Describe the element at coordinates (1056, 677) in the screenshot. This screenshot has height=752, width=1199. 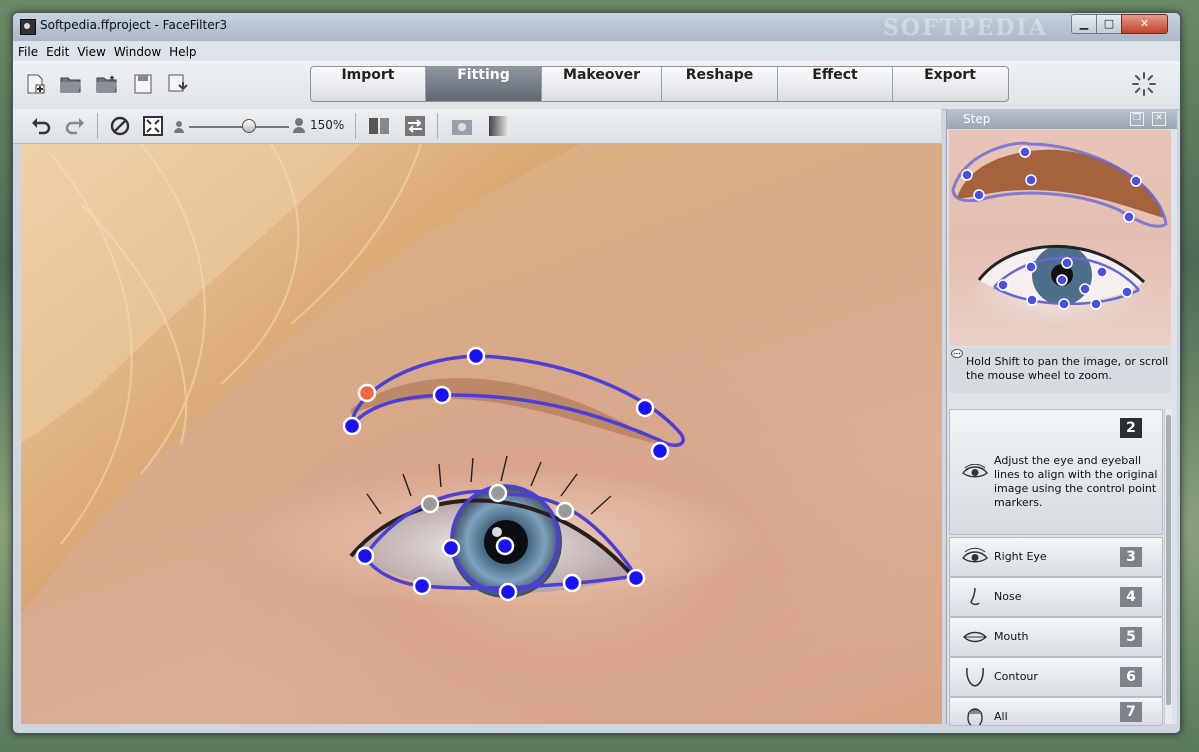
I see `step-row-contour: Contour 6` at that location.